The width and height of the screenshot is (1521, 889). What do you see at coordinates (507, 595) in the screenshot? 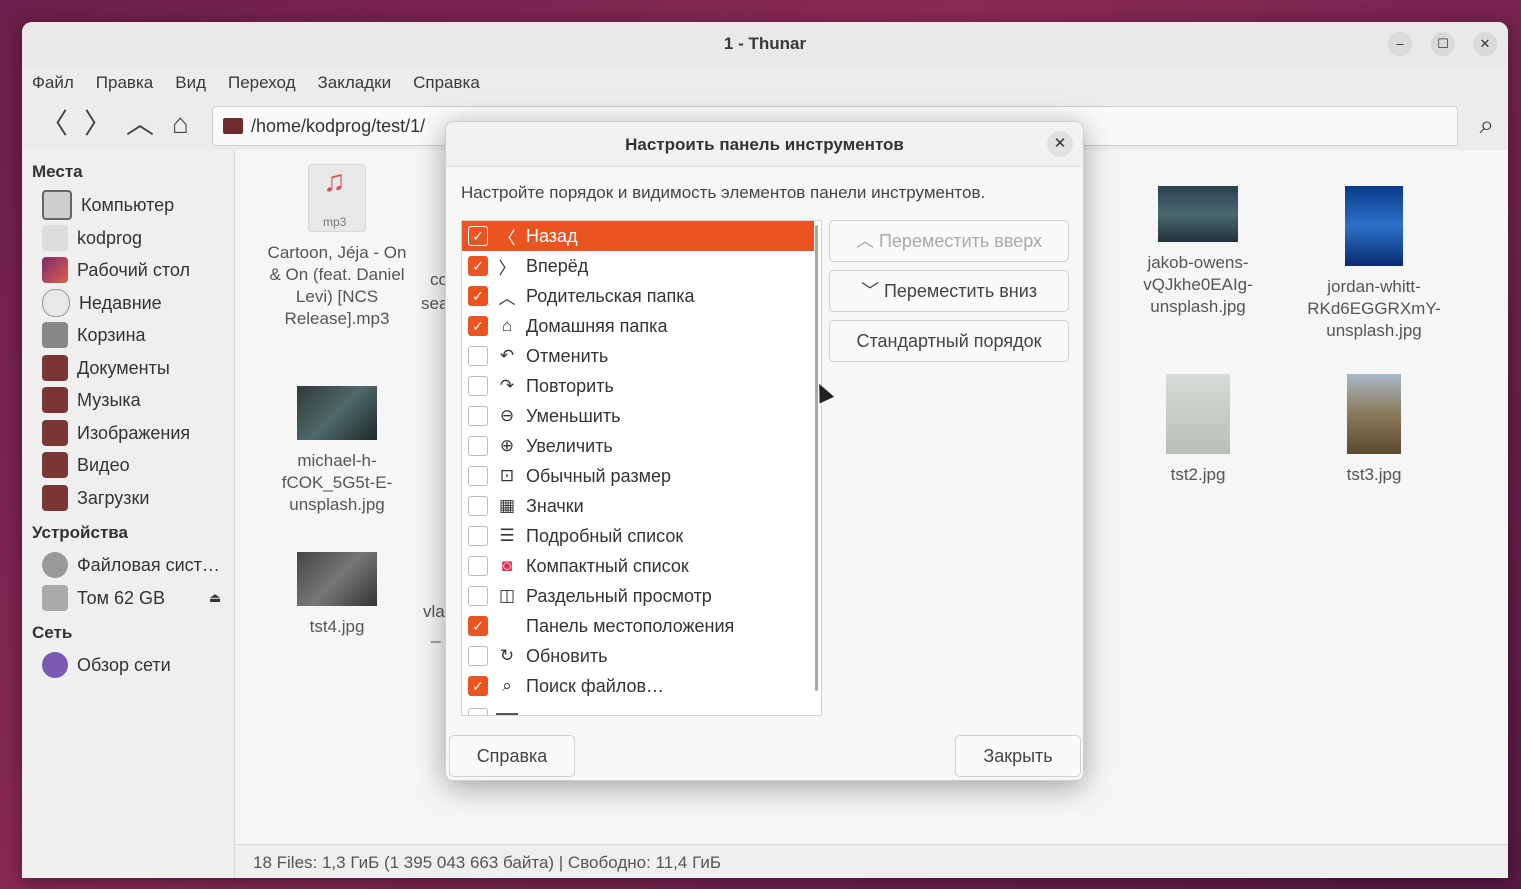
I see `split-view-icon: ◫` at bounding box center [507, 595].